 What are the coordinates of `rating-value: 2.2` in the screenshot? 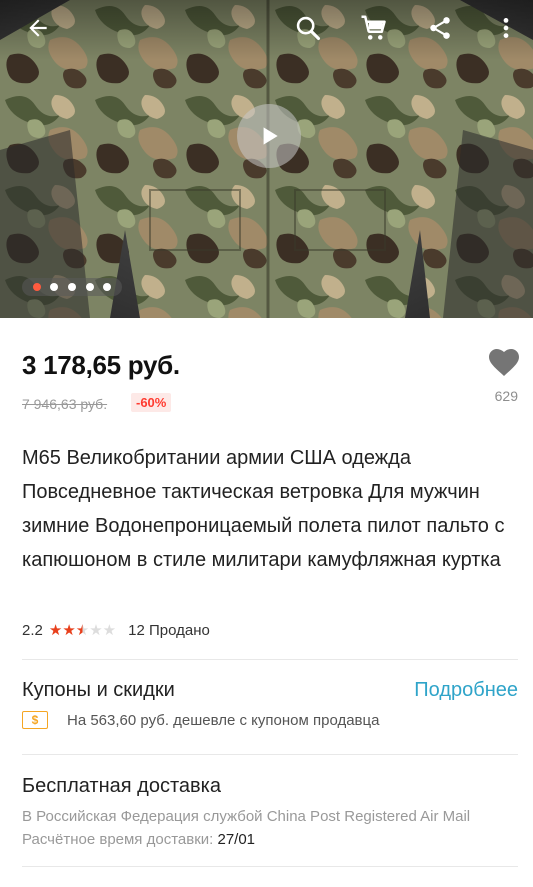 It's located at (32, 630).